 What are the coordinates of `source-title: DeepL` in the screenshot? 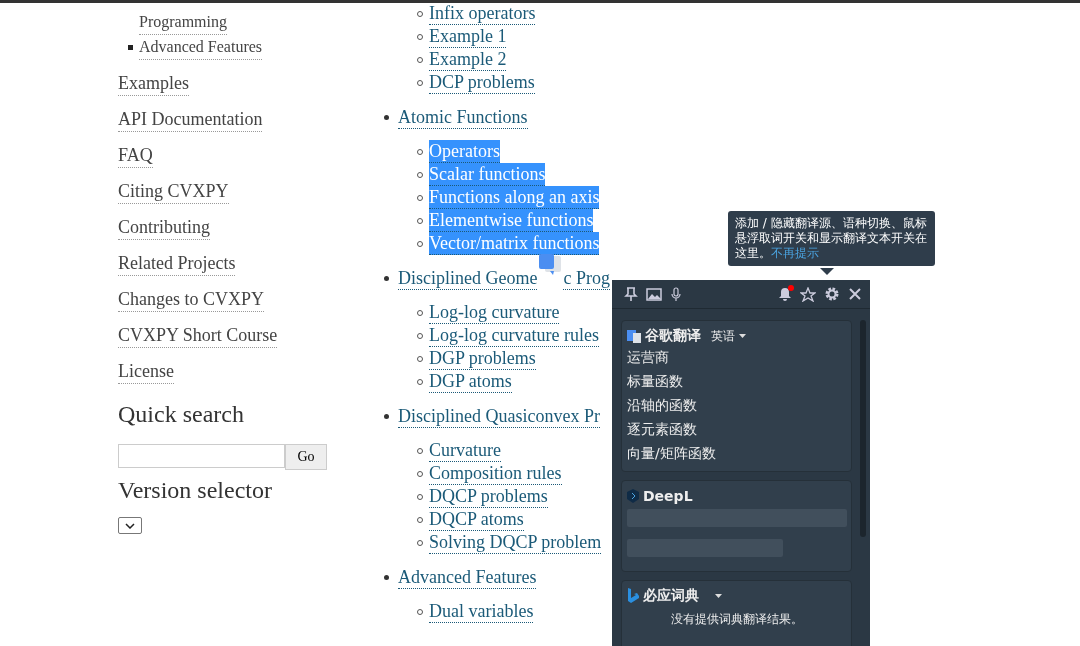 It's located at (668, 496).